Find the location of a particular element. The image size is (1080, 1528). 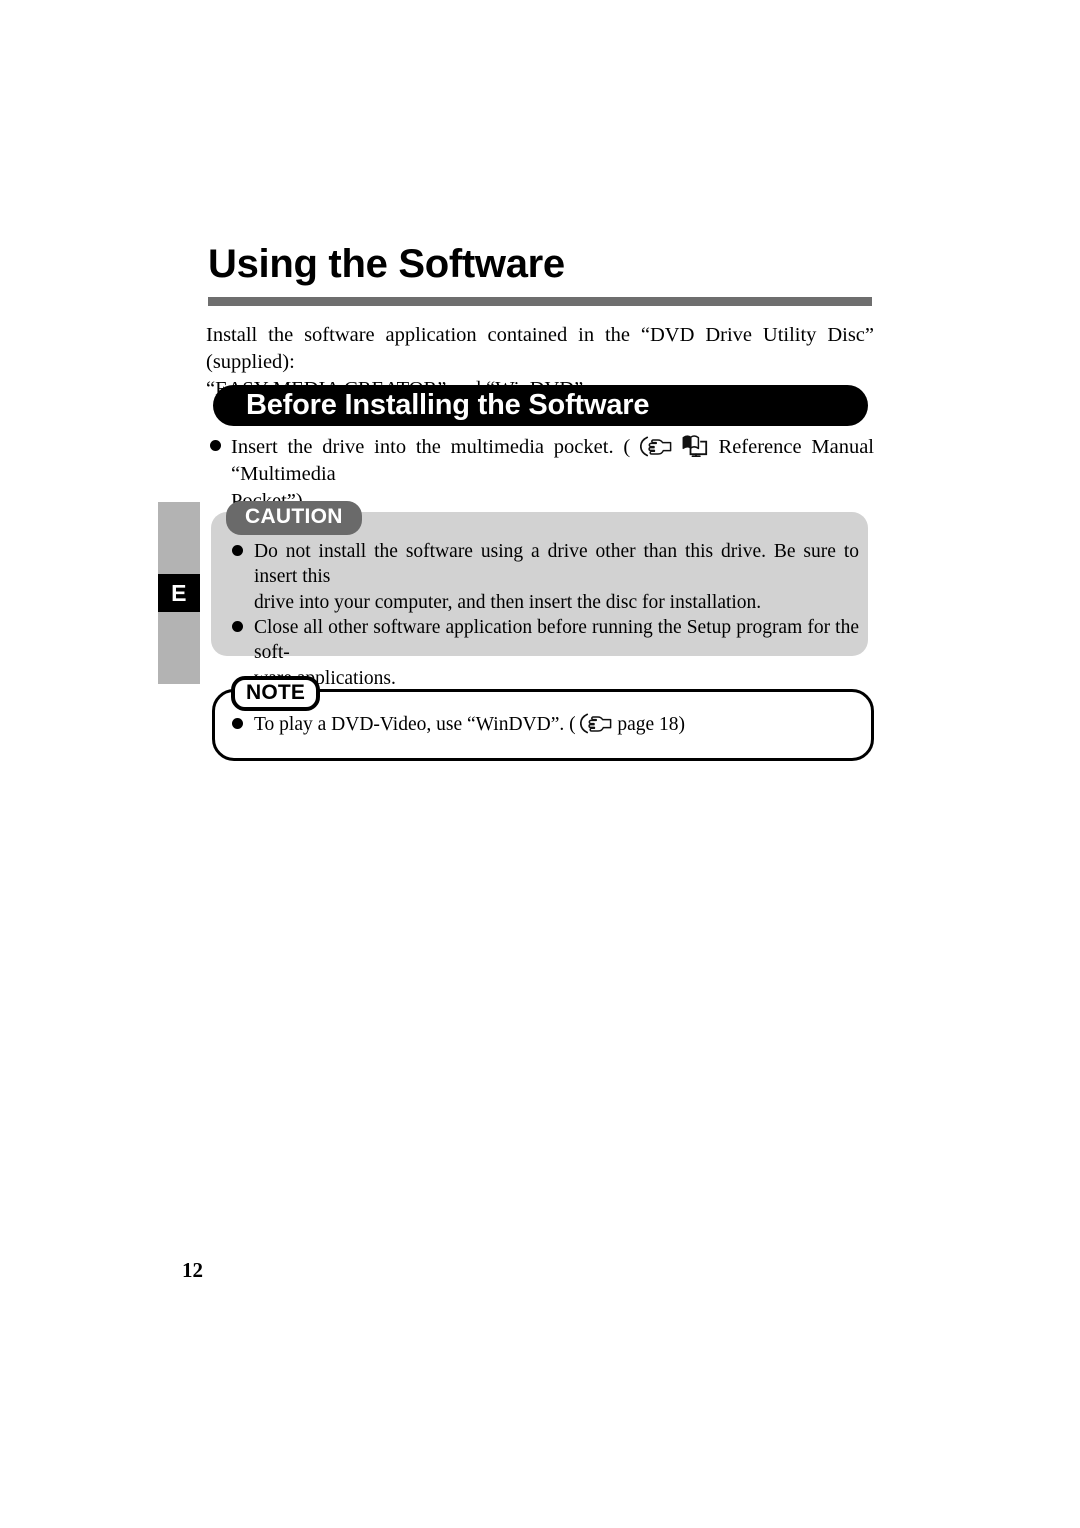

note-text-after-icon: page 18) is located at coordinates (651, 724).